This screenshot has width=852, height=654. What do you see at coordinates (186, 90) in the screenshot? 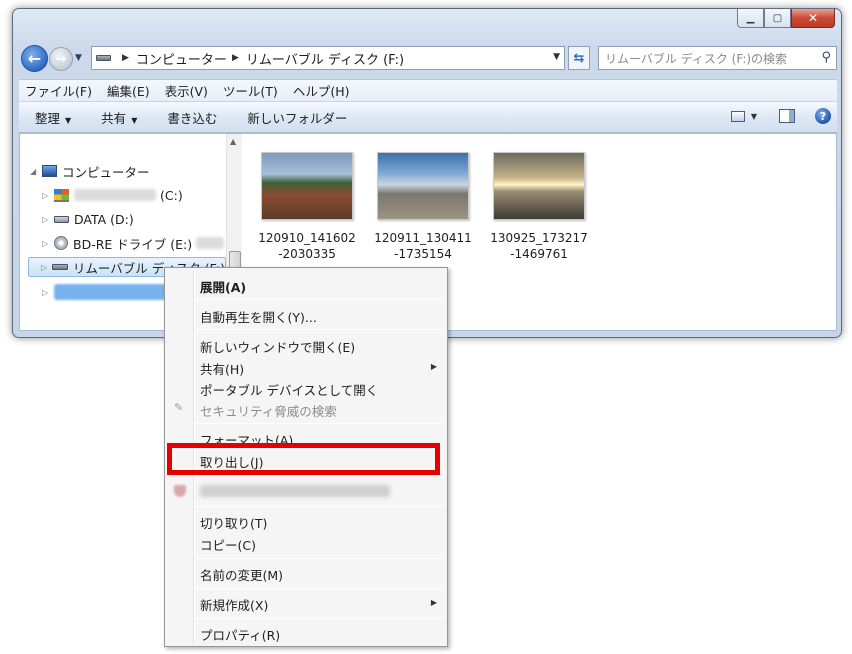
I see `menu-view: 表示(V)` at bounding box center [186, 90].